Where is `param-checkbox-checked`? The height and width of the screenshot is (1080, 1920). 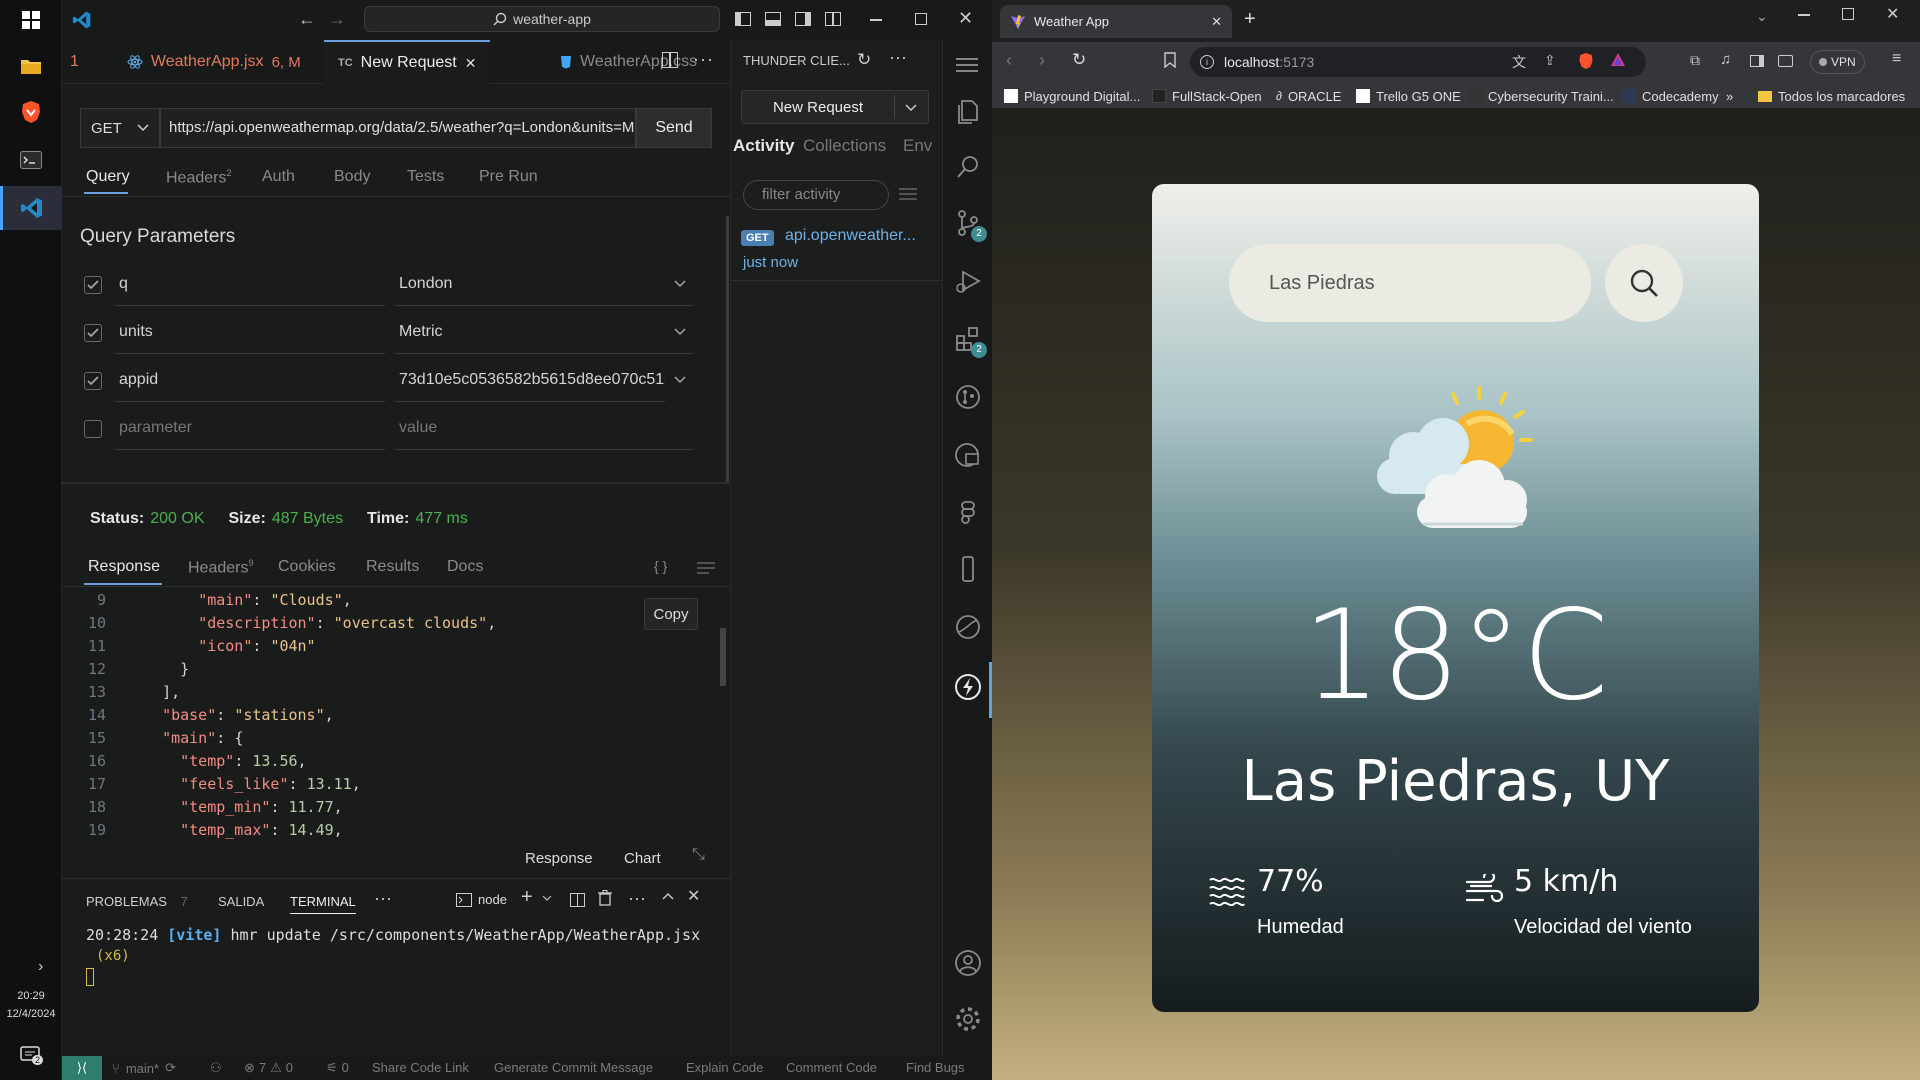 param-checkbox-checked is located at coordinates (93, 333).